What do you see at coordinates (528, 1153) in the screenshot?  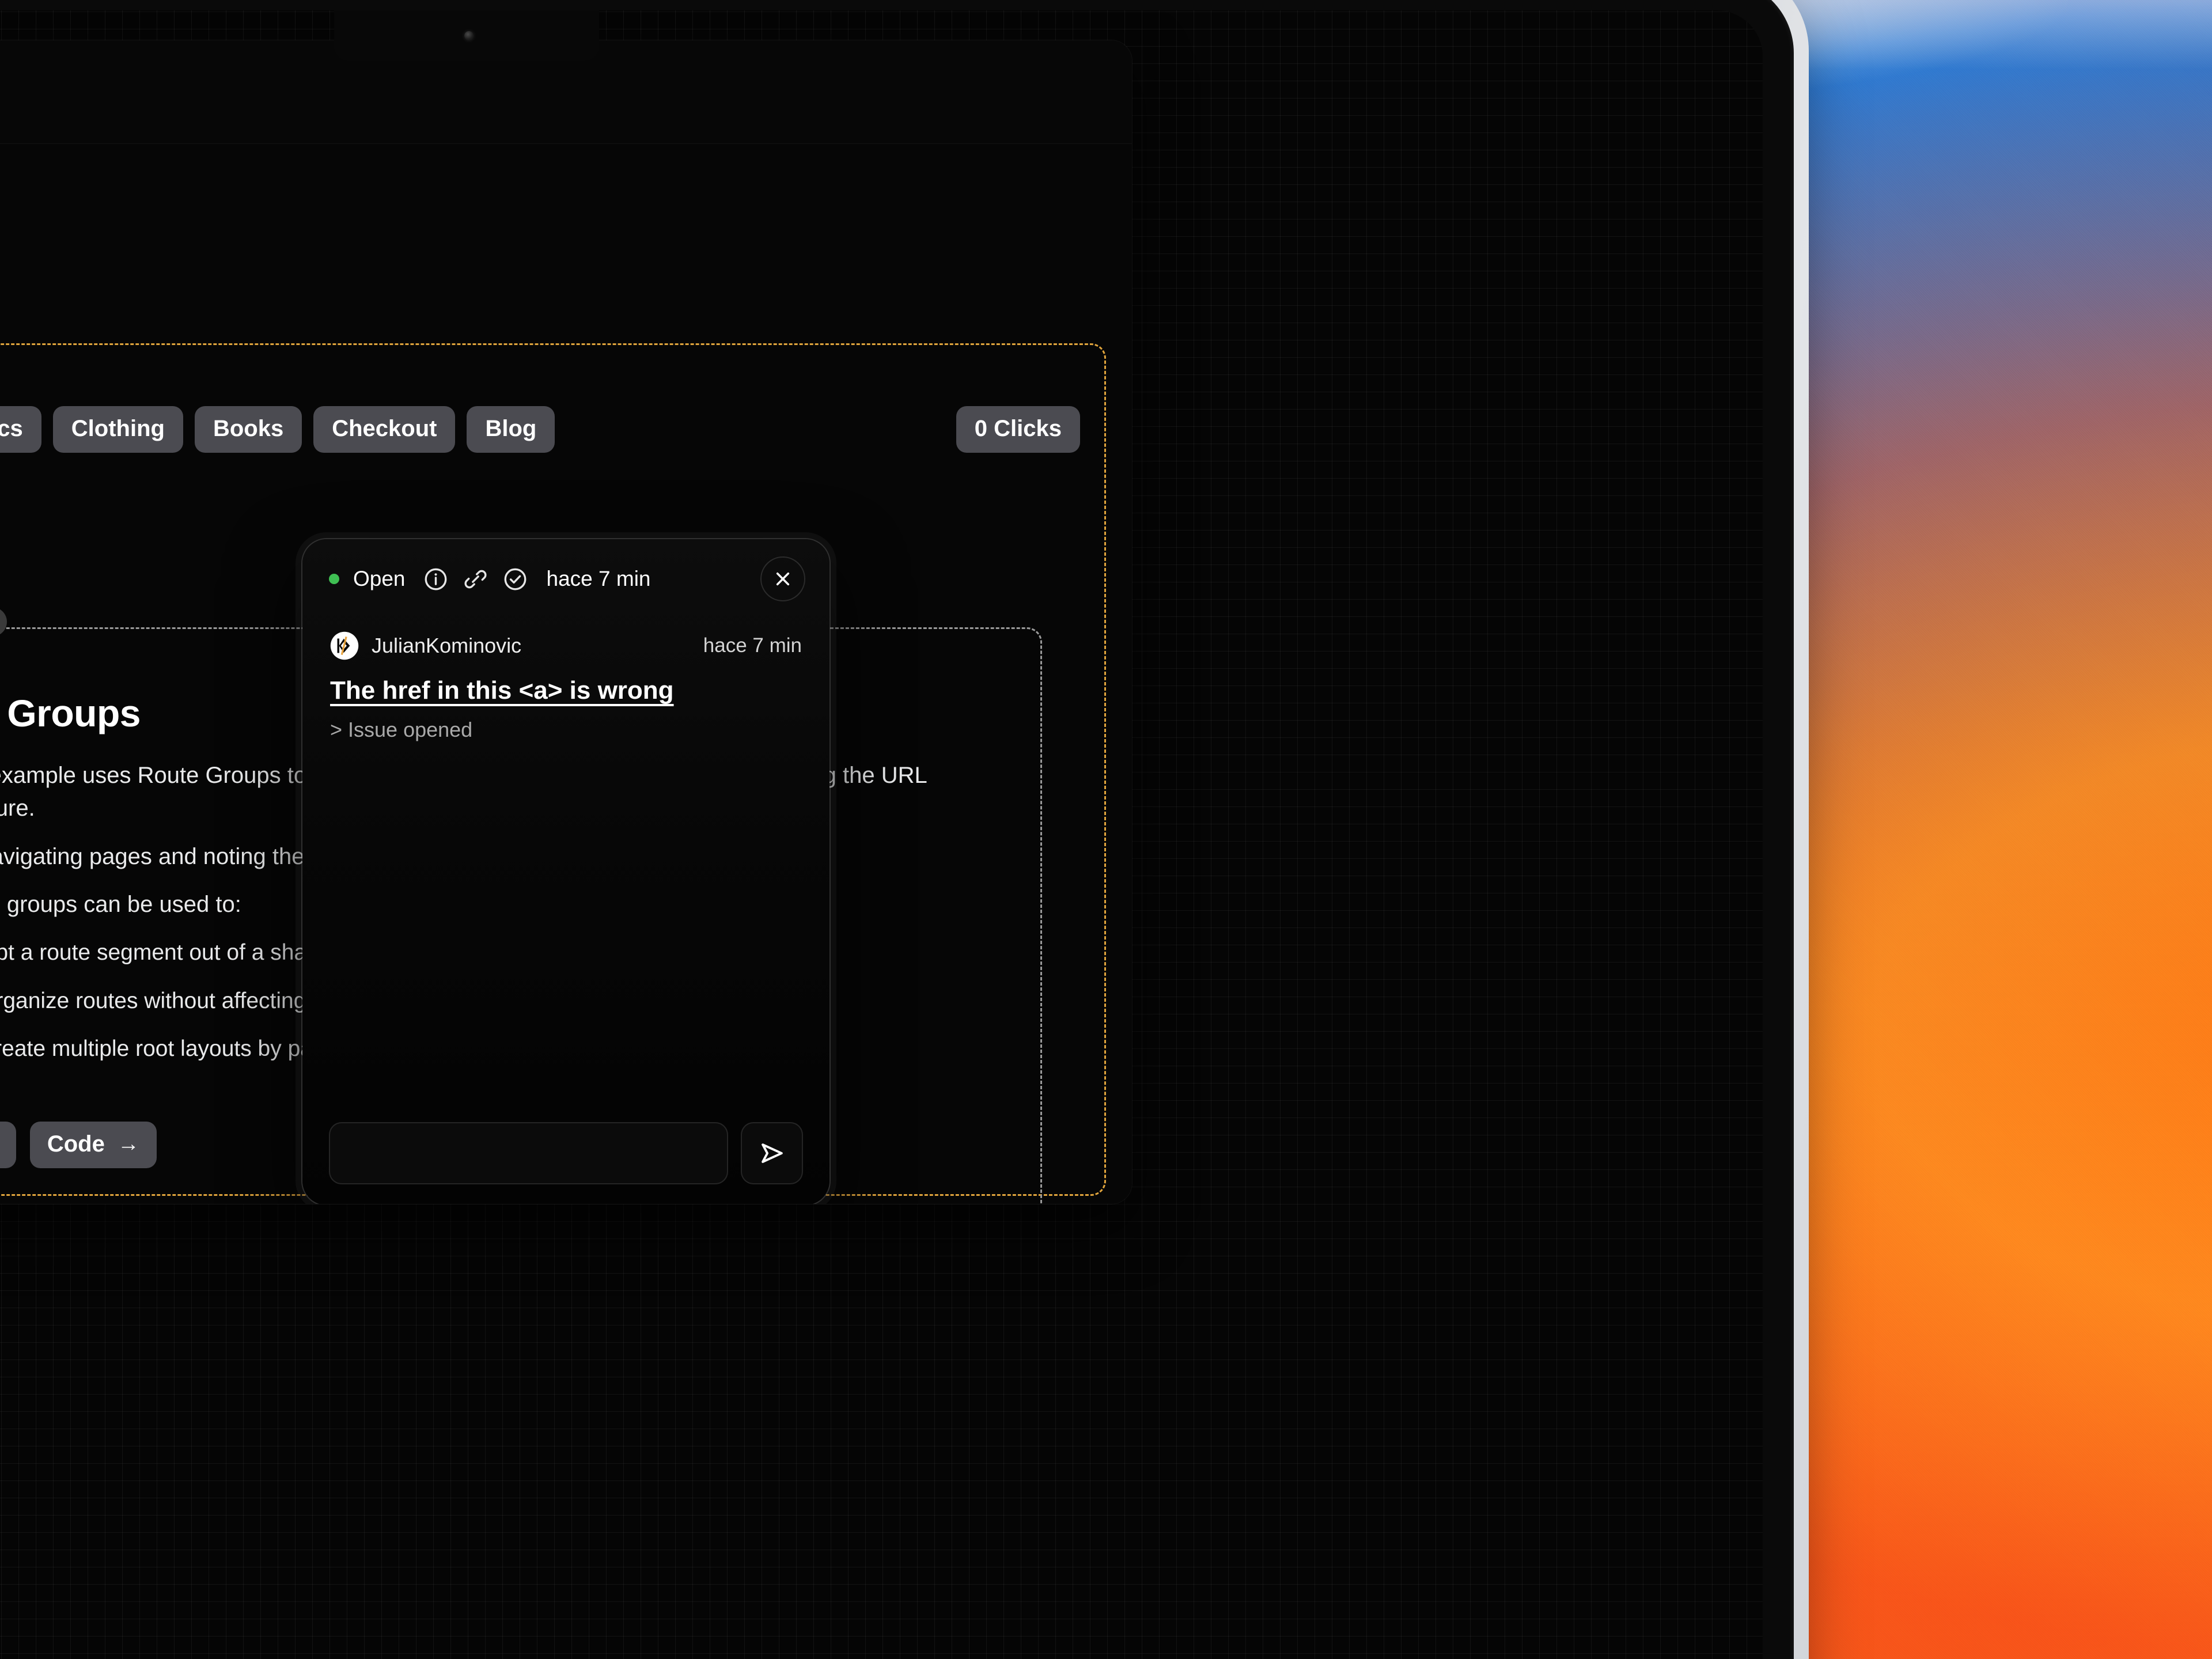 I see `reply-input` at bounding box center [528, 1153].